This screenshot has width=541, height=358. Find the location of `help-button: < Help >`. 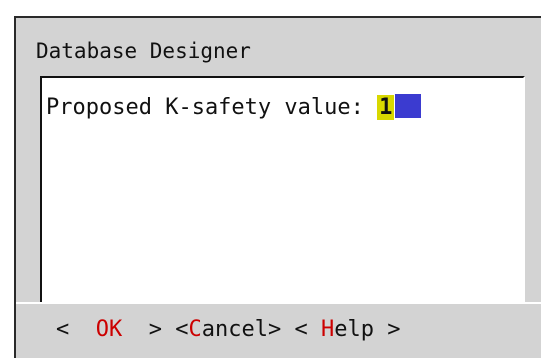

help-button: < Help > is located at coordinates (347, 329).